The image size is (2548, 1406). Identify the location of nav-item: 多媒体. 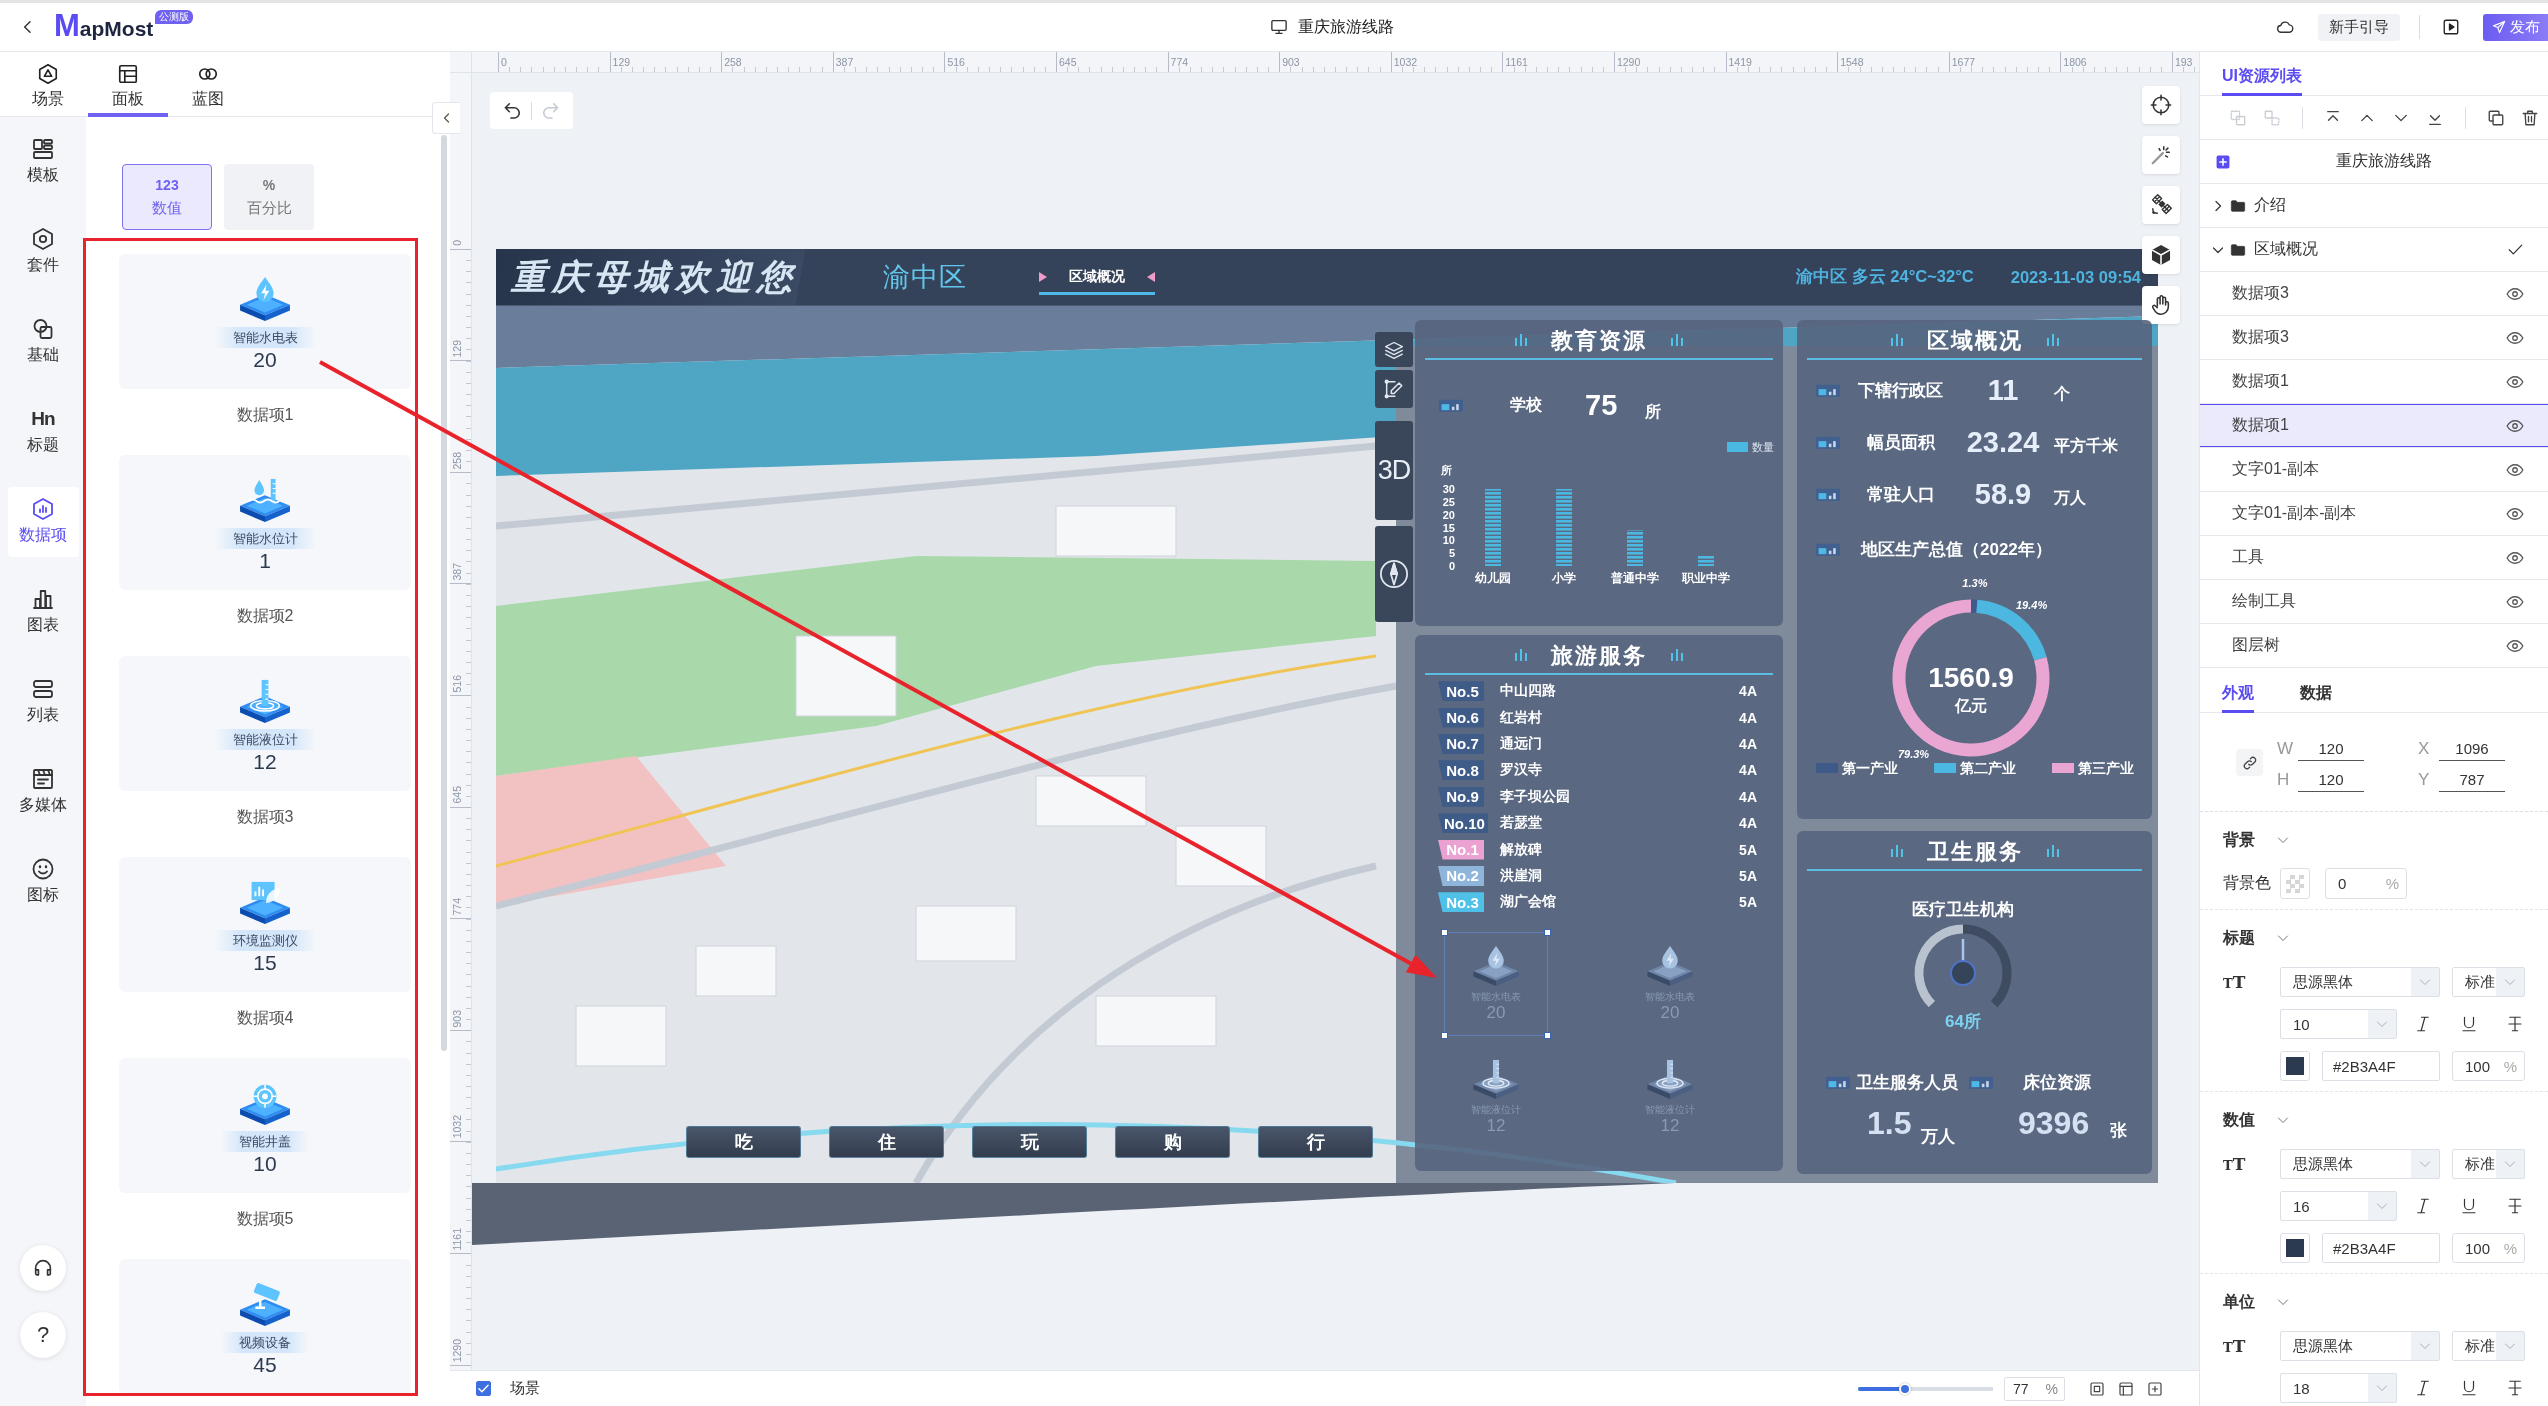
(43, 792).